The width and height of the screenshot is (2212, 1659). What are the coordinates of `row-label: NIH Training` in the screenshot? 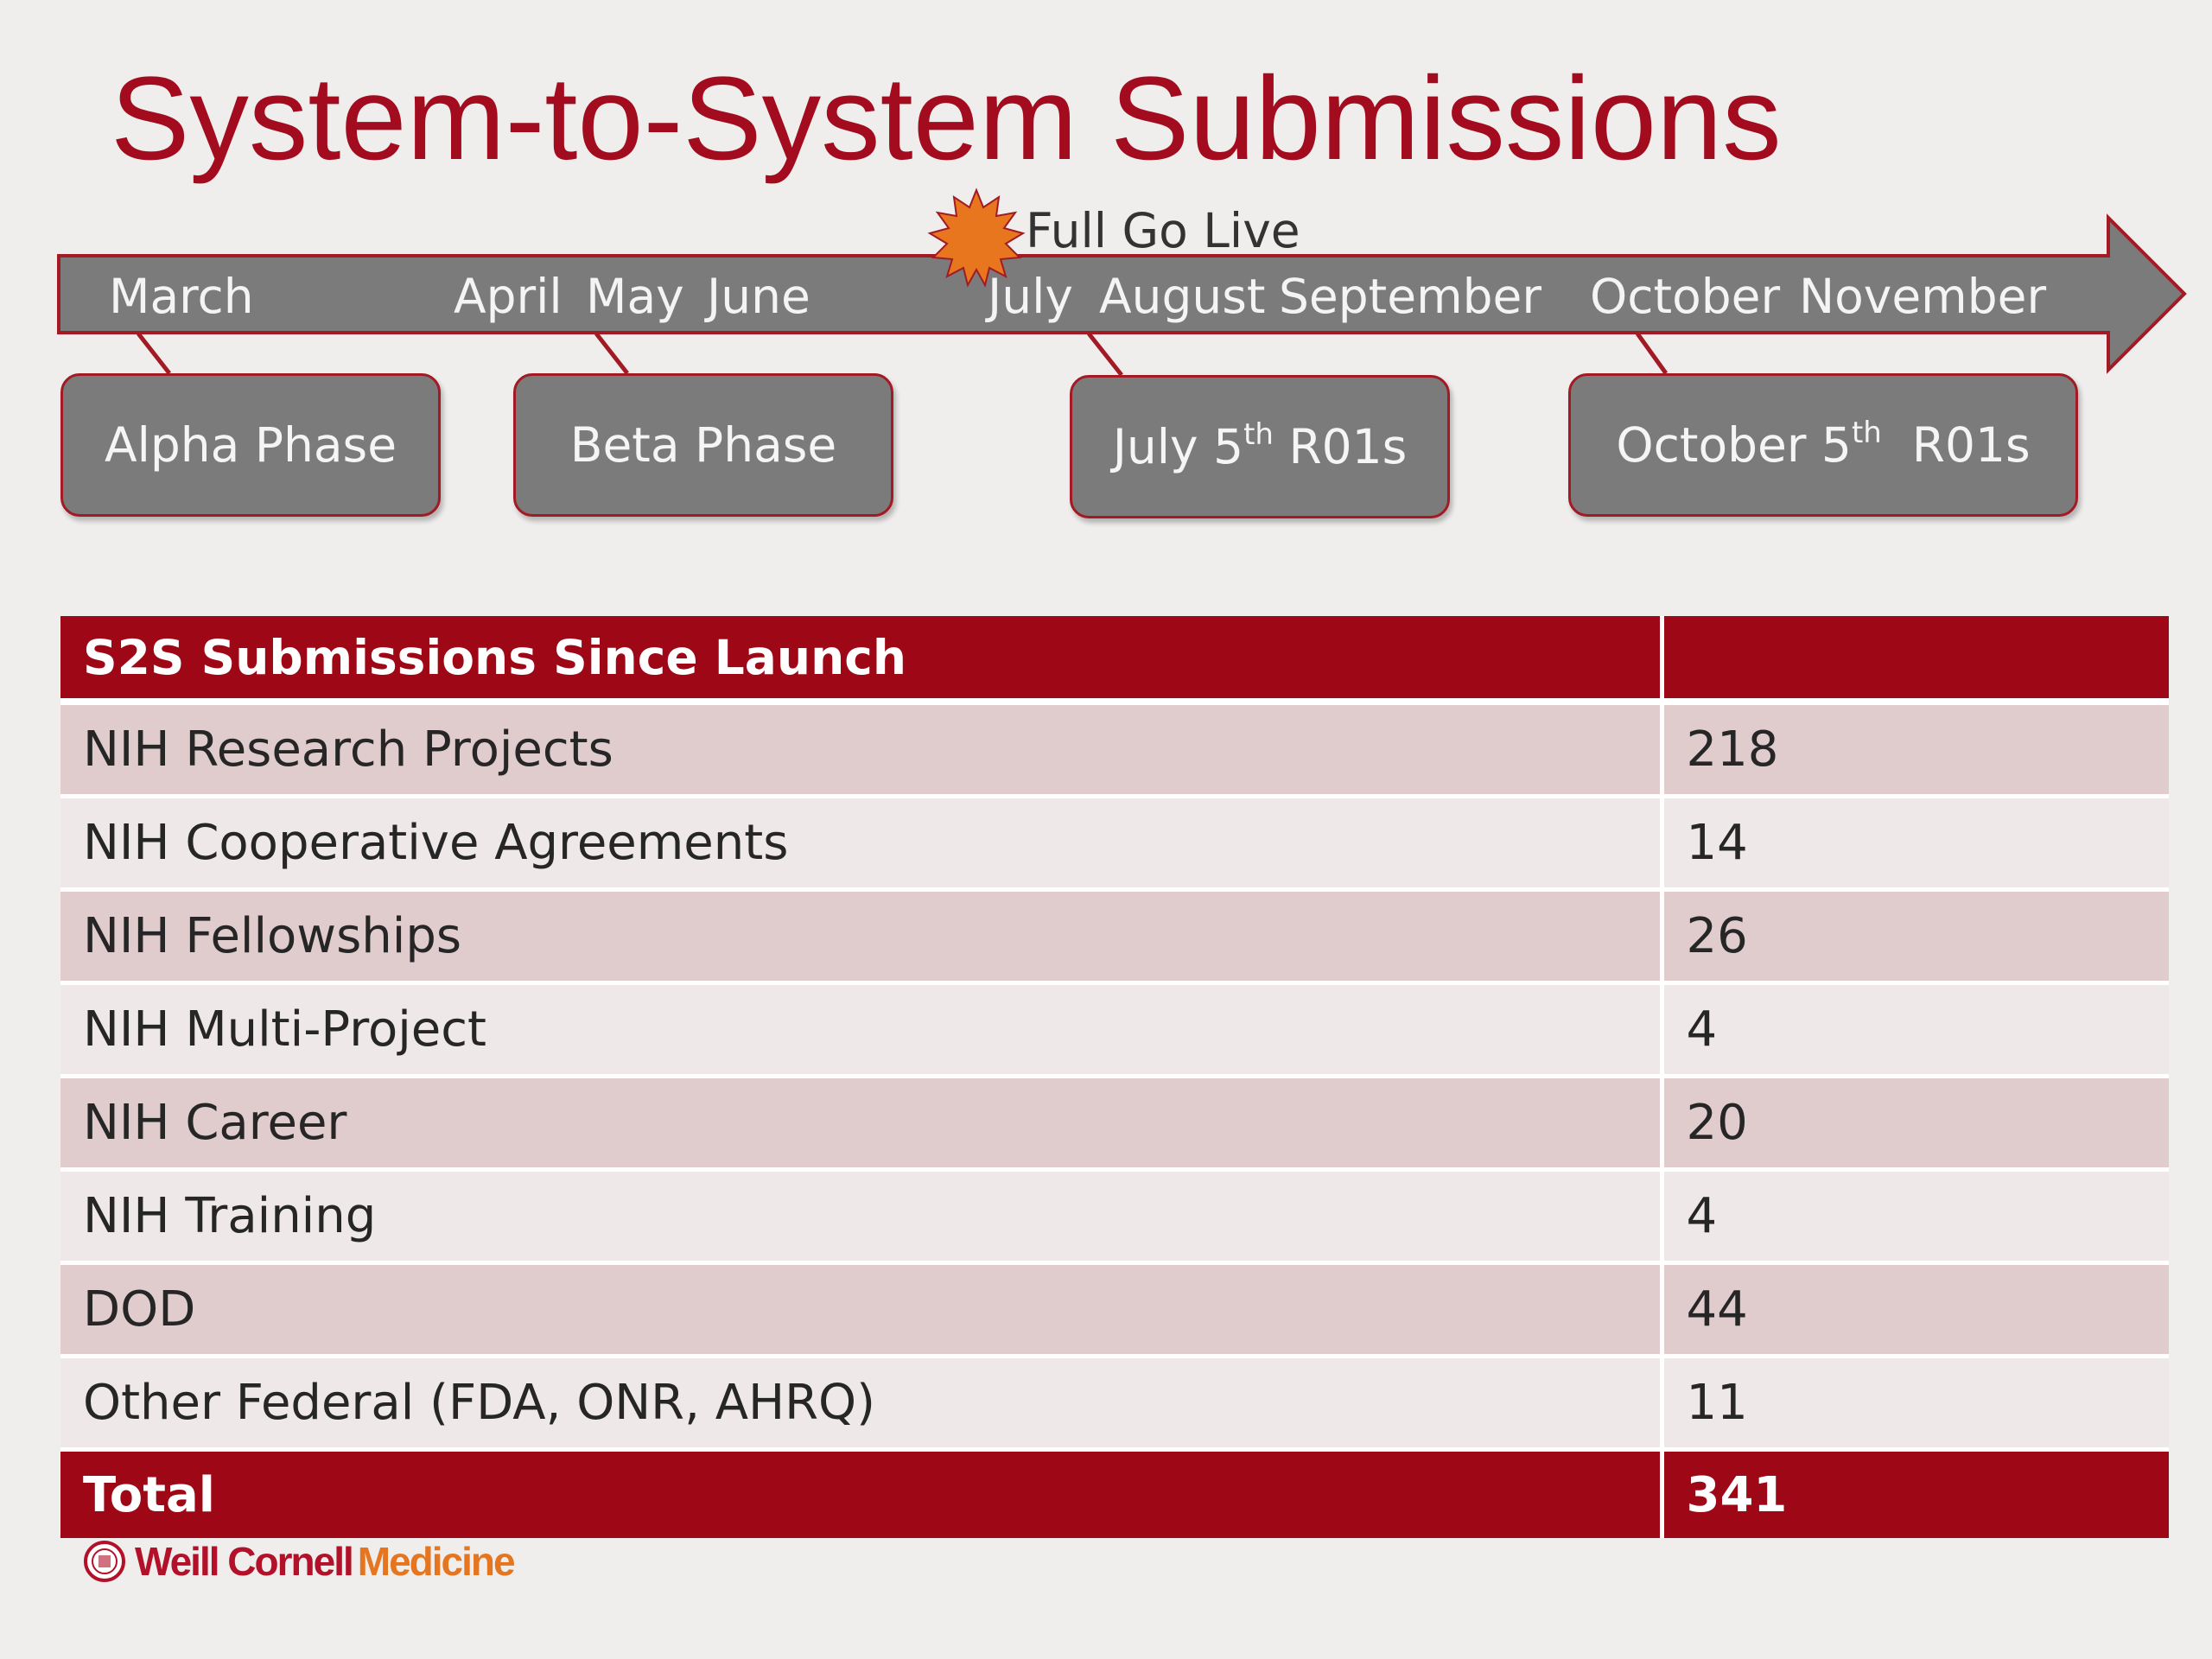 It's located at (862, 1217).